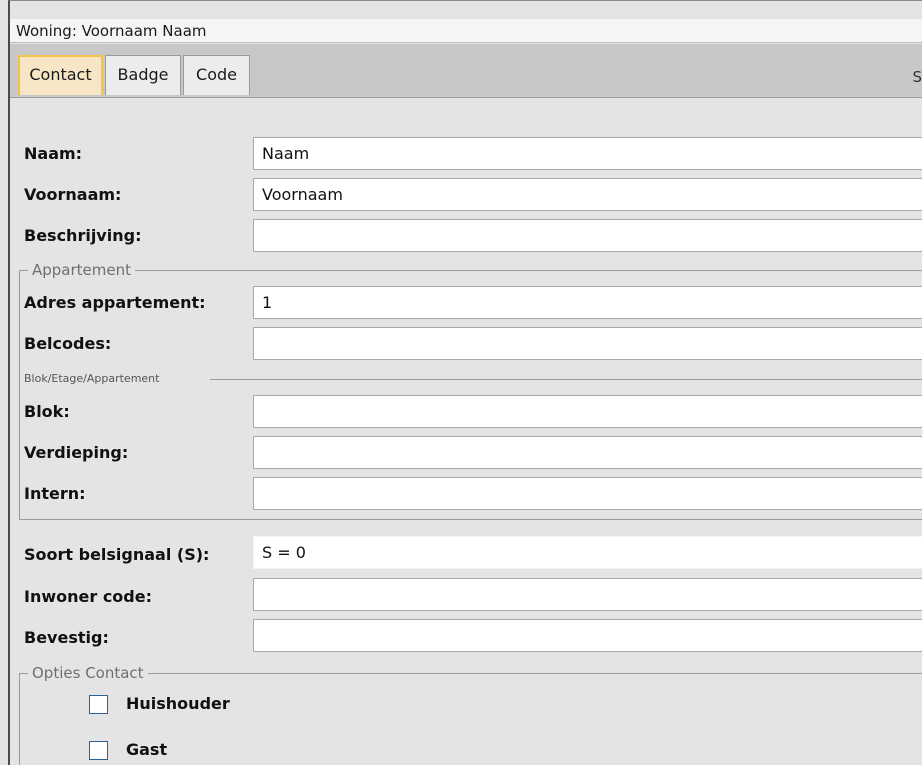 Image resolution: width=922 pixels, height=765 pixels. Describe the element at coordinates (587, 552) in the screenshot. I see `soort-belsignaal-field` at that location.